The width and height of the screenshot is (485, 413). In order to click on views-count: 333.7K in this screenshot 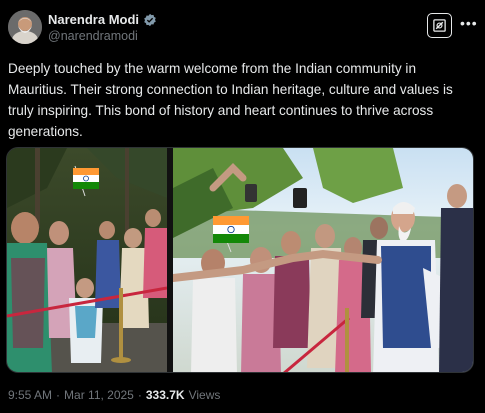, I will do `click(165, 395)`.